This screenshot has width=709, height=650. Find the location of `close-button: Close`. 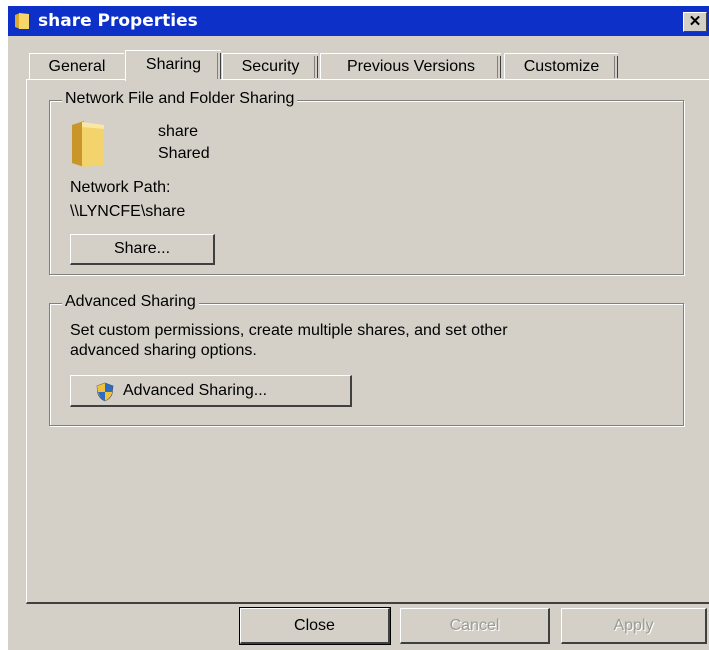

close-button: Close is located at coordinates (315, 626).